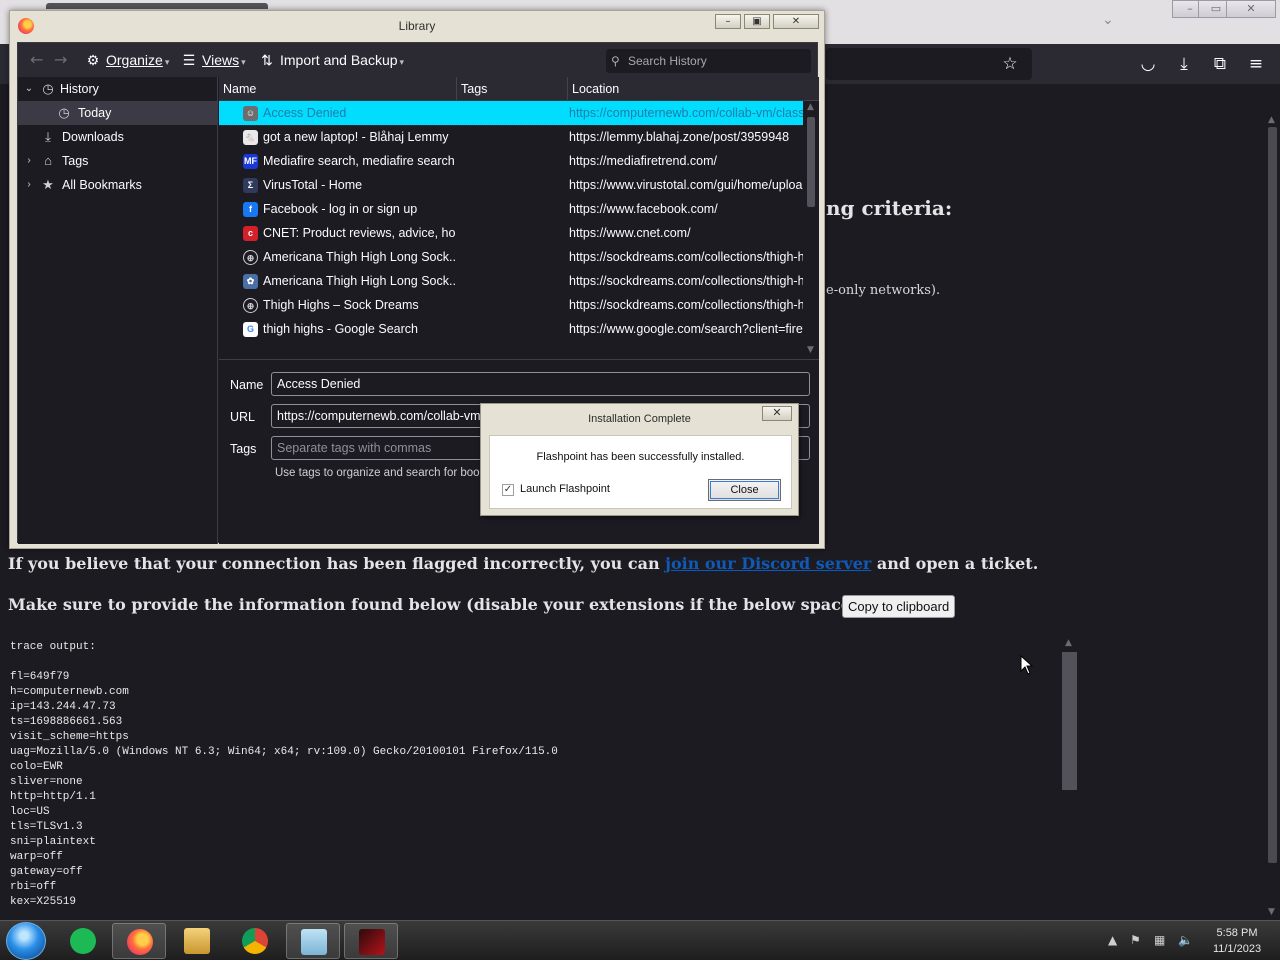  I want to click on row-location: https://lemmy.blahaj.zone/post/3959948, so click(679, 137).